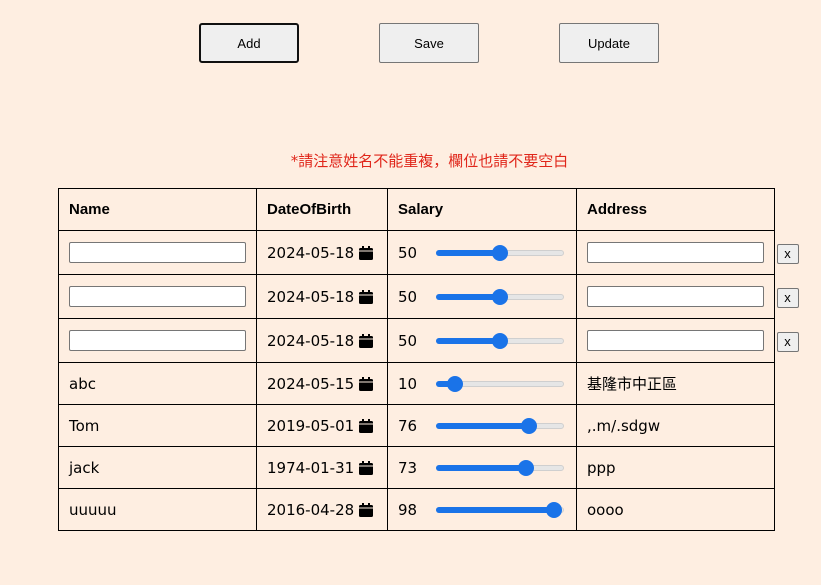 This screenshot has width=821, height=585. I want to click on update-button: Update, so click(609, 43).